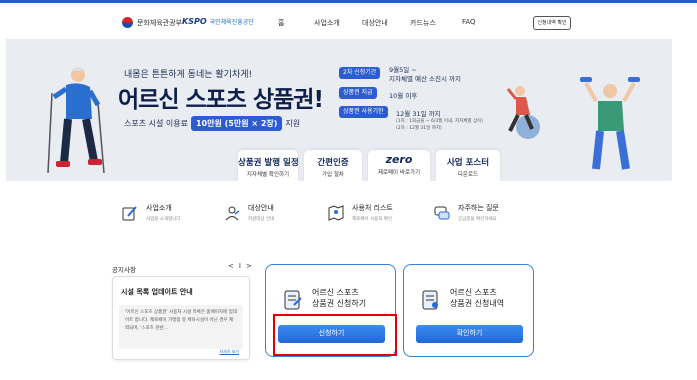  What do you see at coordinates (468, 163) in the screenshot?
I see `quick-link-poster-title: 사업 포스터` at bounding box center [468, 163].